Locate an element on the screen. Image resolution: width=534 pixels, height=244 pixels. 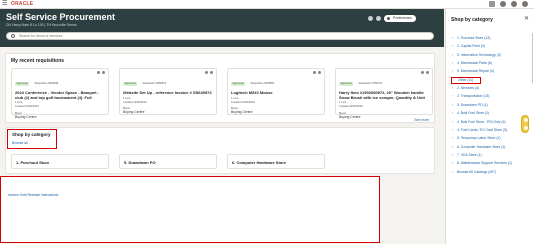
category-item: › 3. Information Technology (3) is located at coordinates (492, 55).